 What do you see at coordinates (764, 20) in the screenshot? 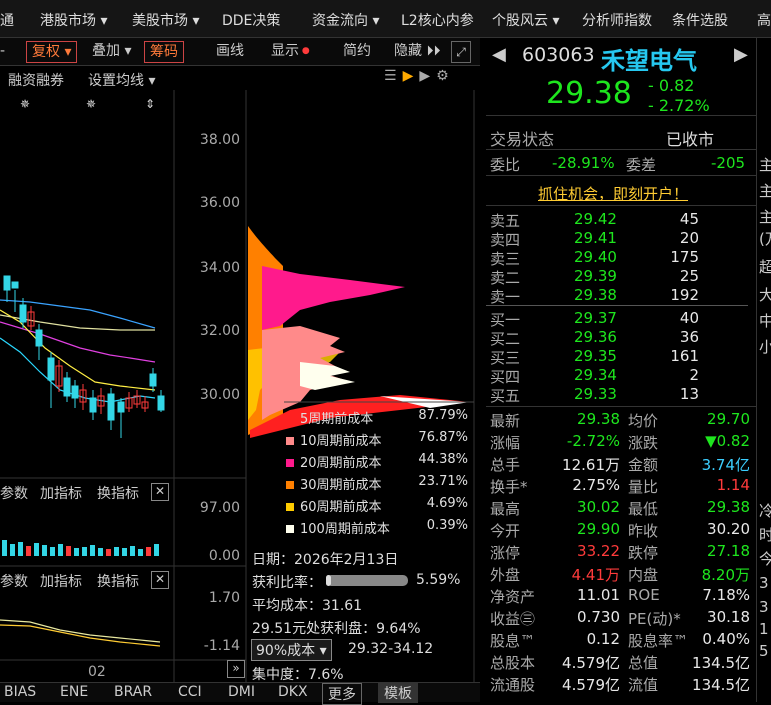
I see `menu-item-more: 高` at bounding box center [764, 20].